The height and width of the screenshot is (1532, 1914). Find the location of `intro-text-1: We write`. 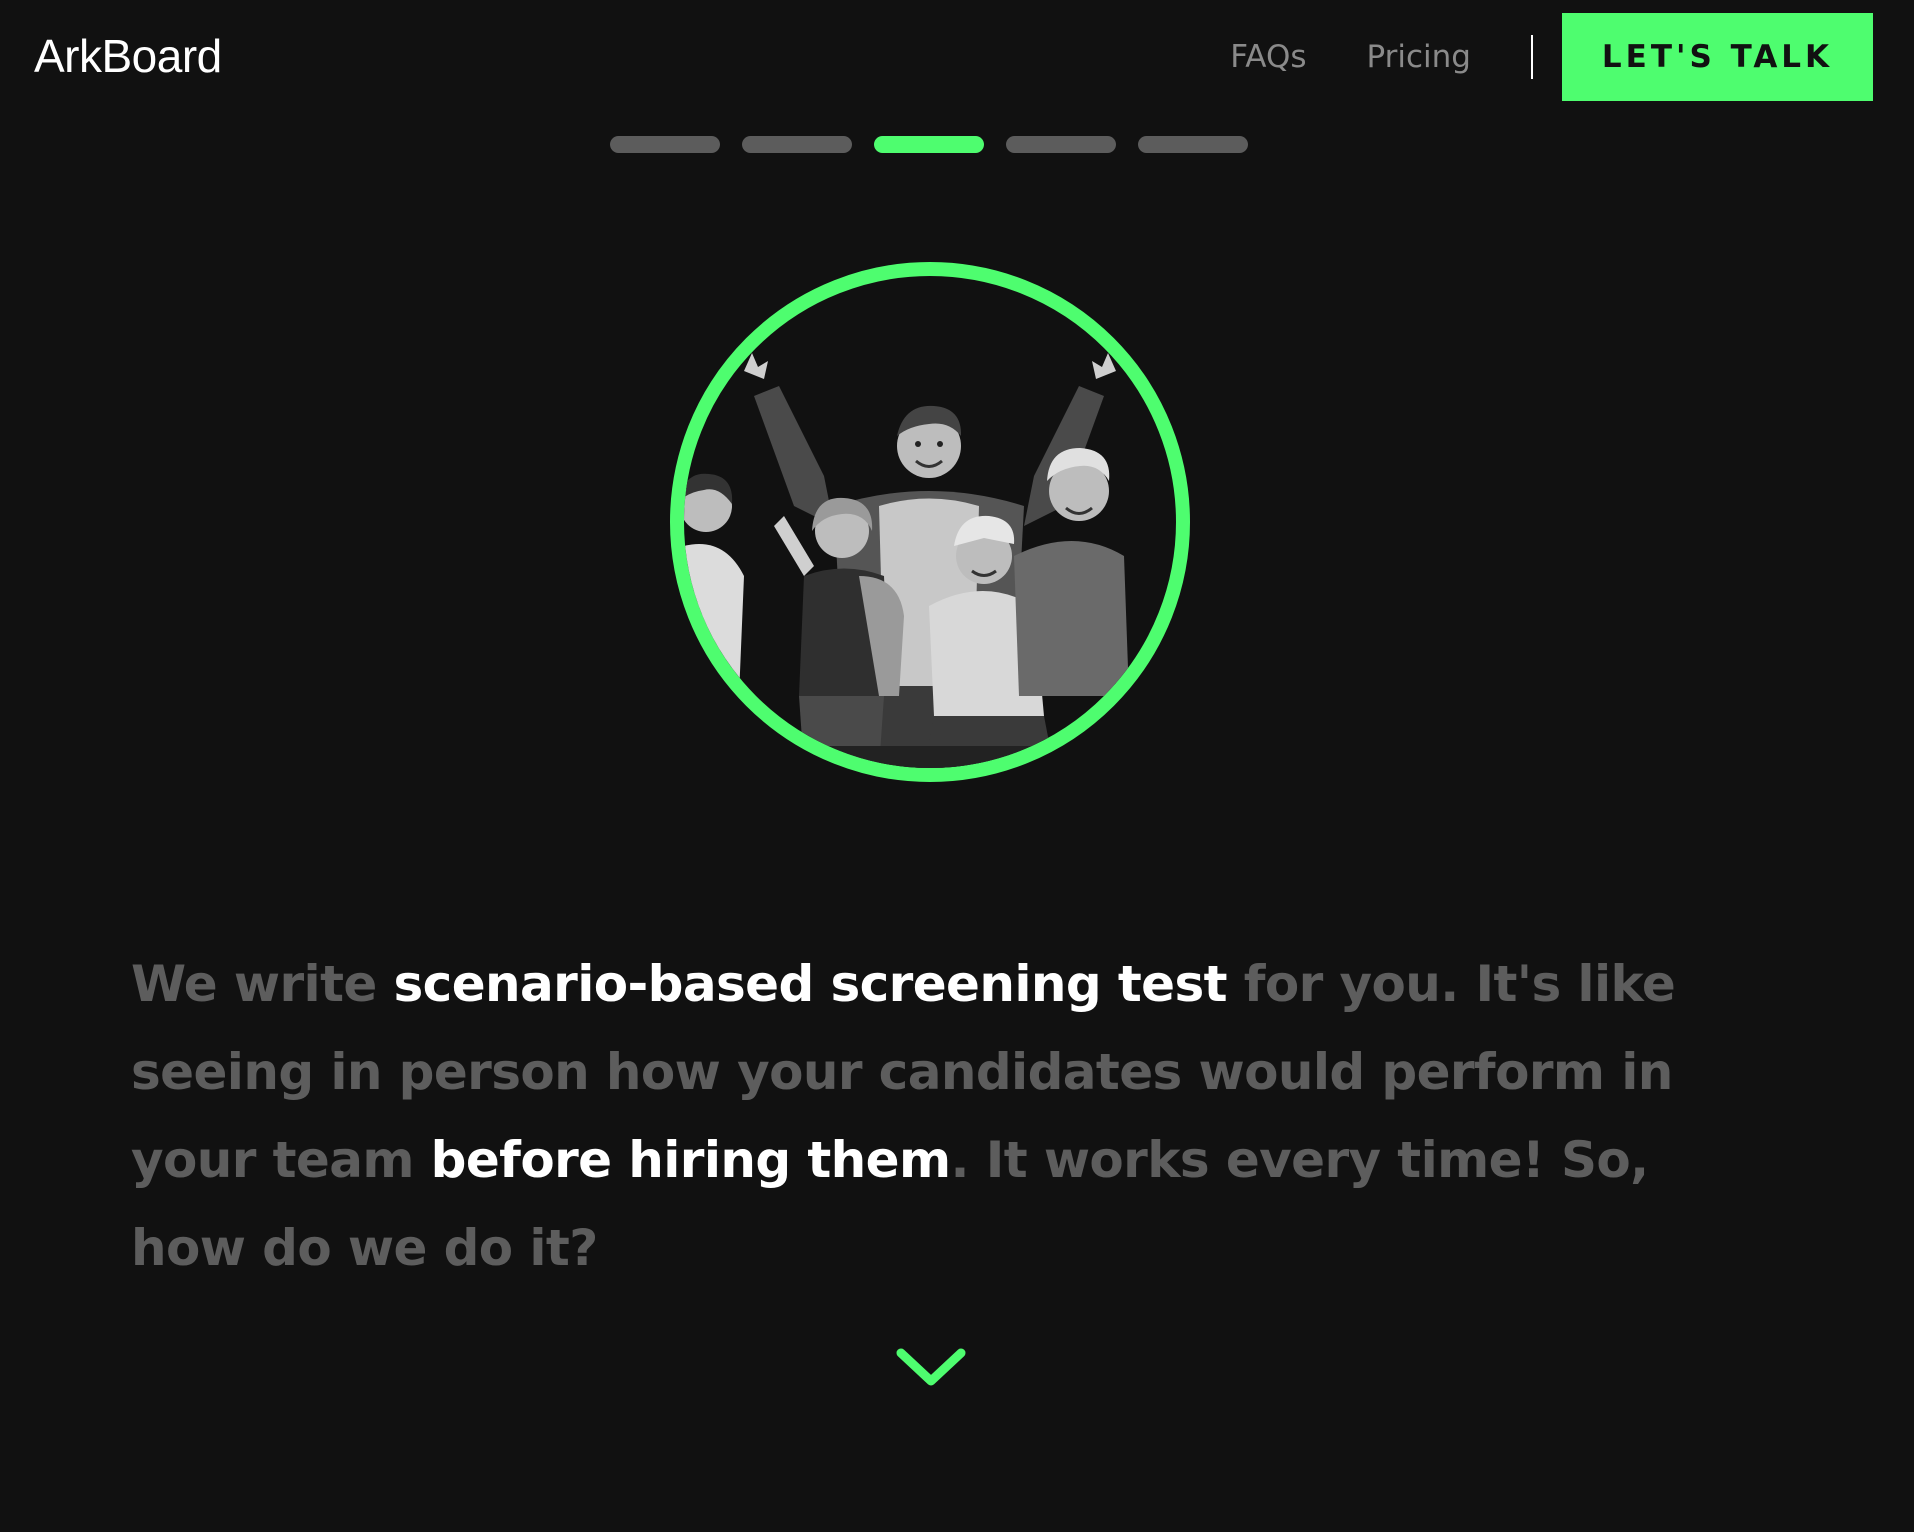

intro-text-1: We write is located at coordinates (262, 984).